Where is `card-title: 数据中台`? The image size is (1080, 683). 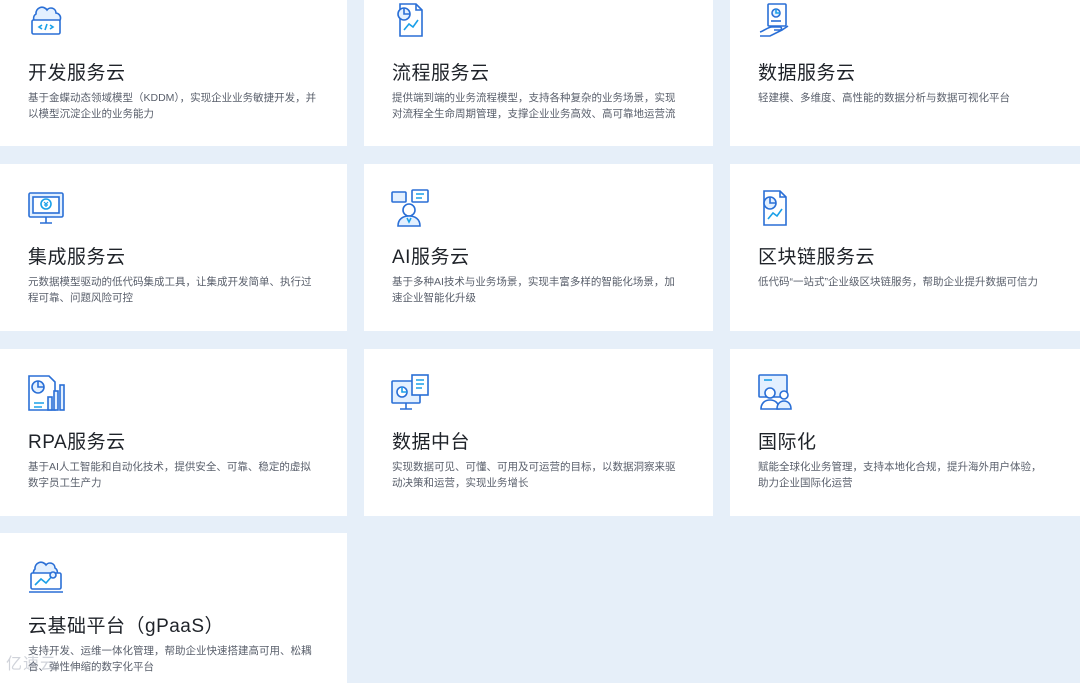
card-title: 数据中台 is located at coordinates (431, 442).